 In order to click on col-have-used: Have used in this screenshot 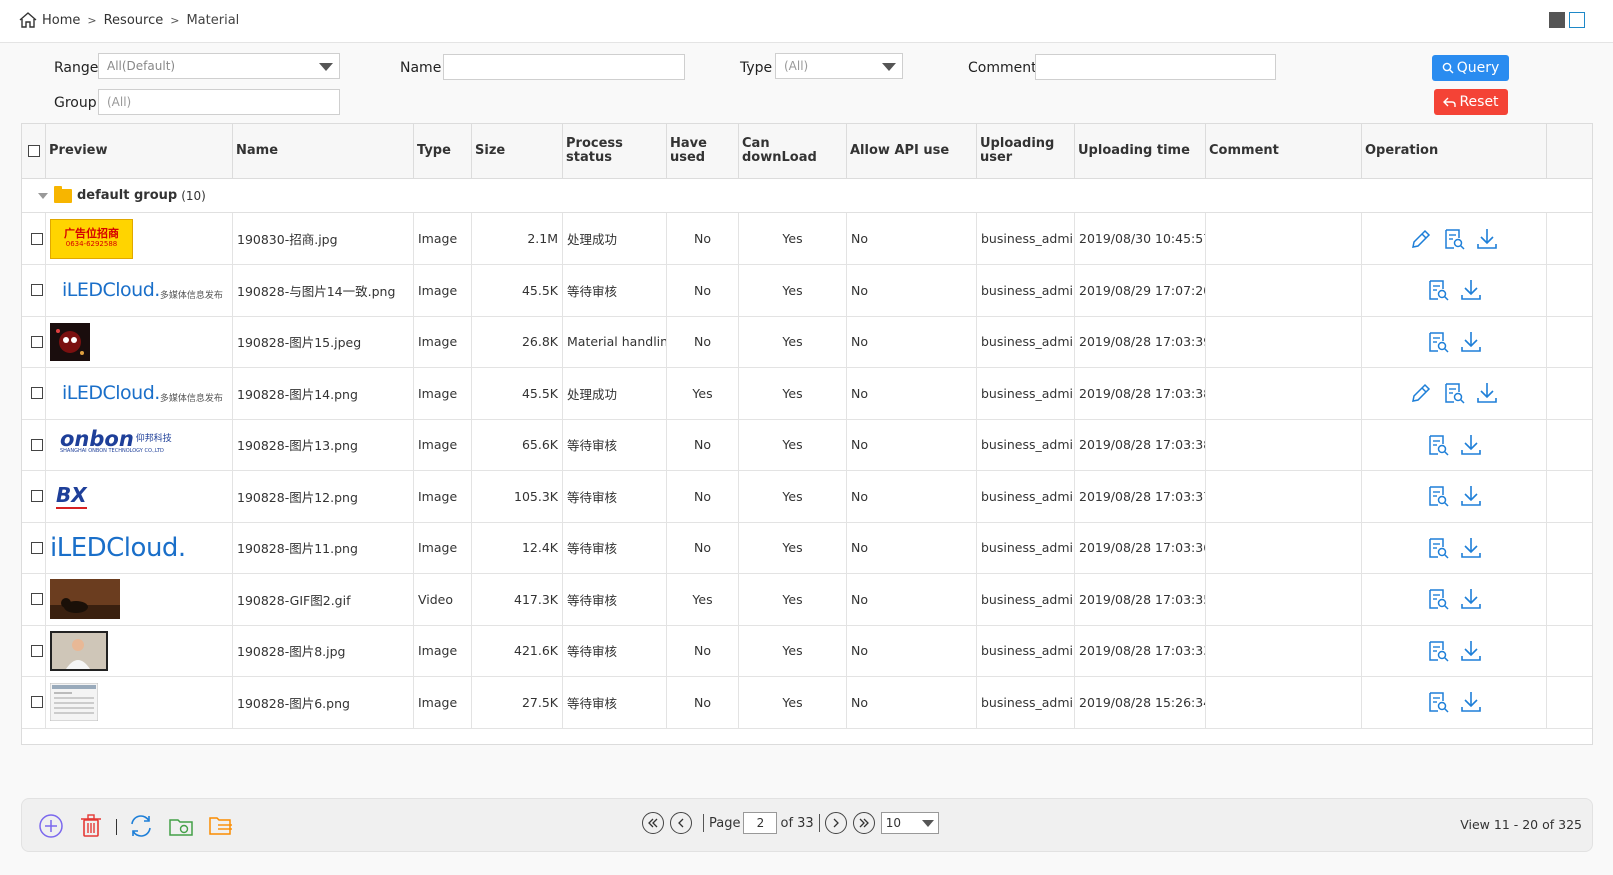, I will do `click(703, 151)`.